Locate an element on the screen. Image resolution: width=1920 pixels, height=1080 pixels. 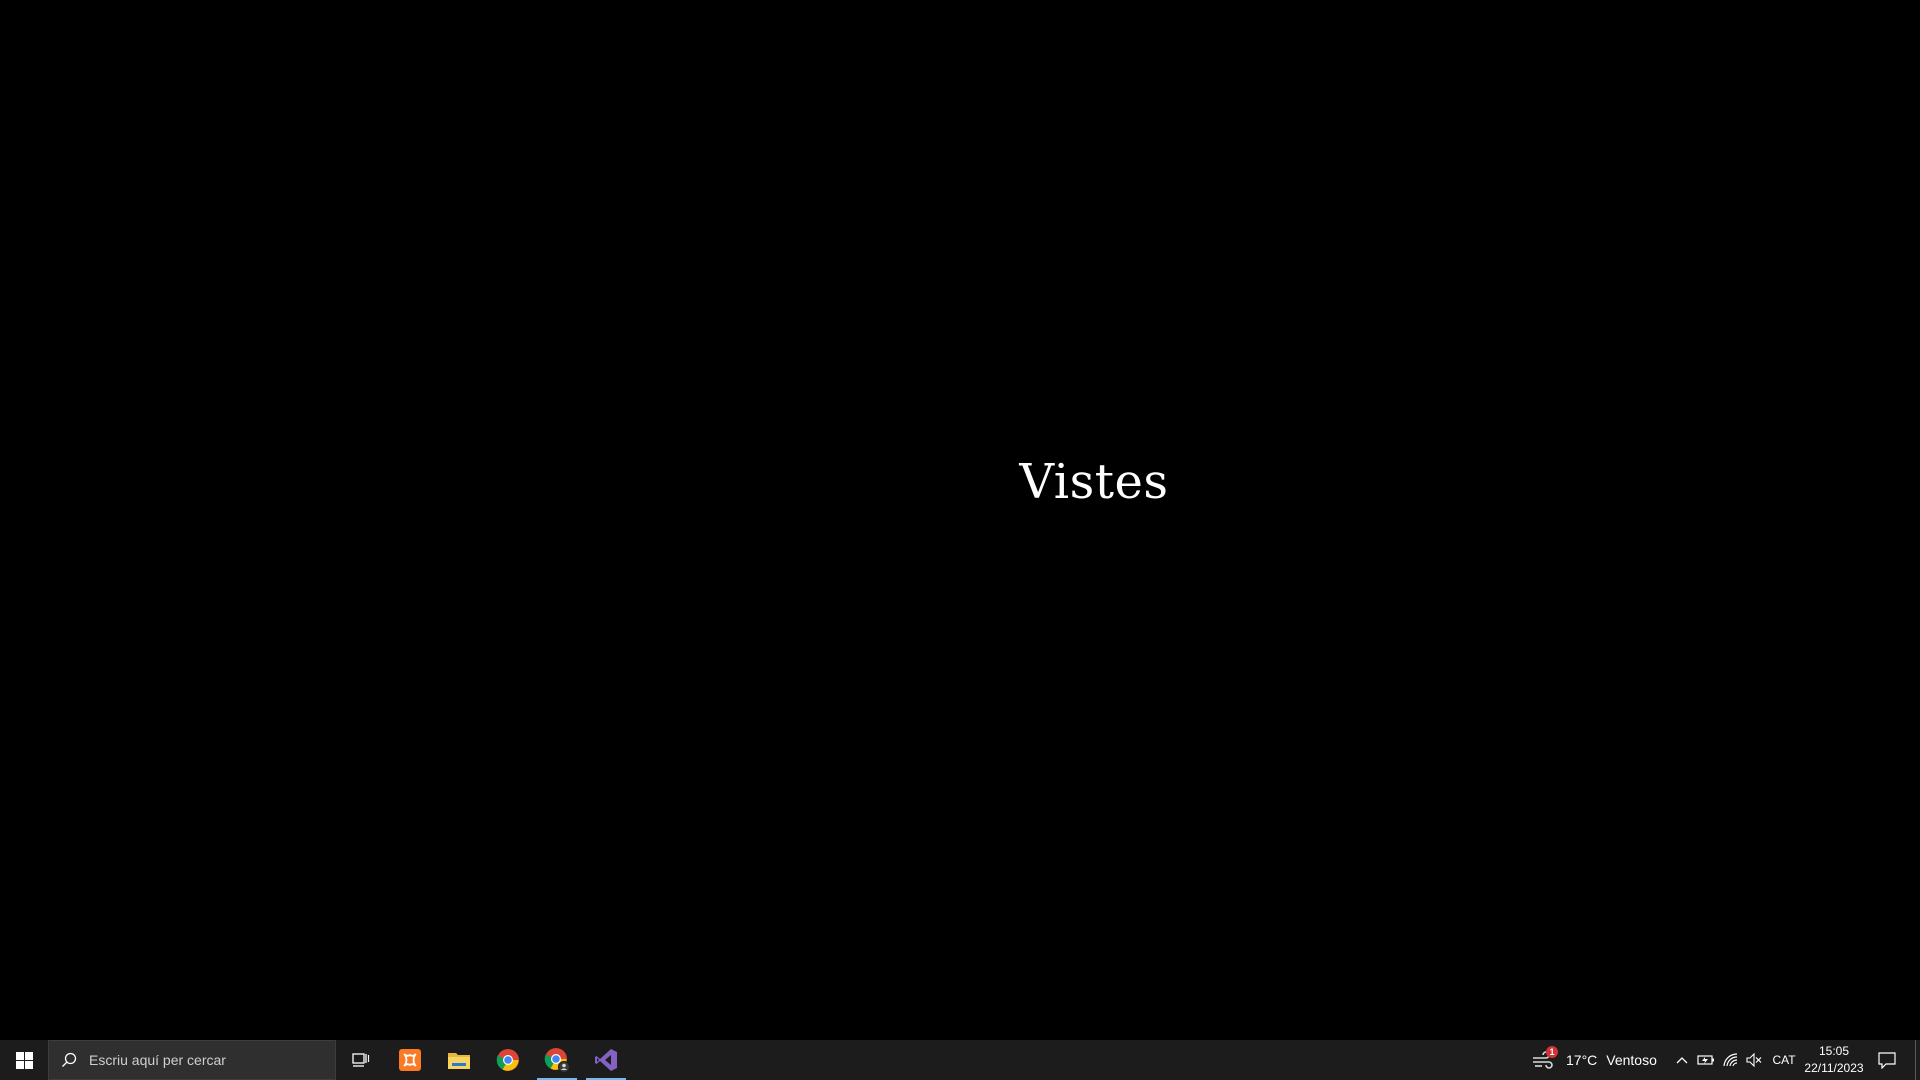
weather-widget: 1 17°C Ventoso is located at coordinates (1593, 1060).